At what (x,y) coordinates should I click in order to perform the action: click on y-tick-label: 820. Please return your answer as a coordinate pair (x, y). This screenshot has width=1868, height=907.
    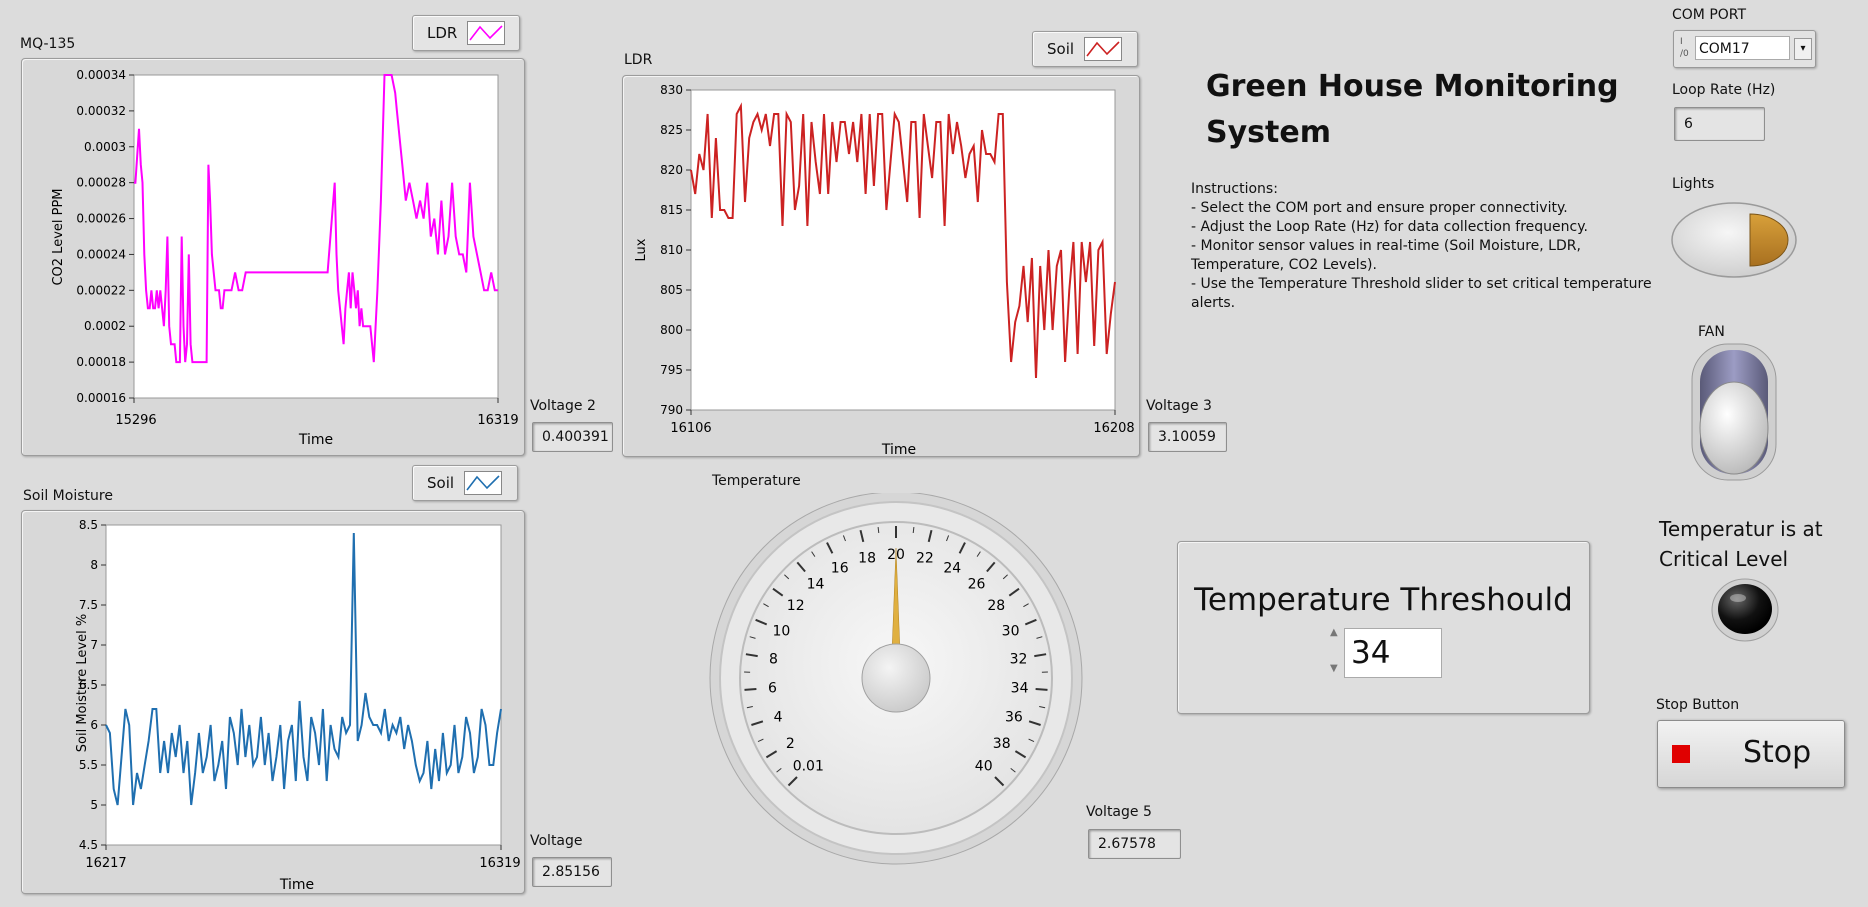
    Looking at the image, I should click on (671, 170).